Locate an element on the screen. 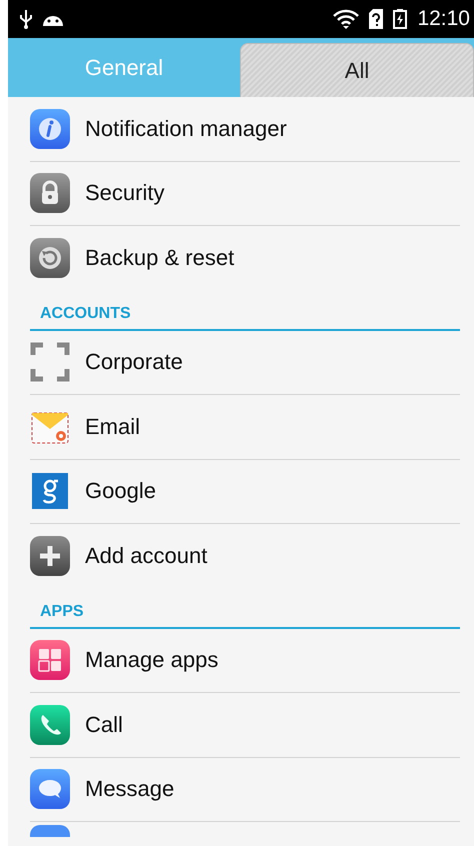 Image resolution: width=474 pixels, height=846 pixels. settings-item: Google is located at coordinates (245, 492).